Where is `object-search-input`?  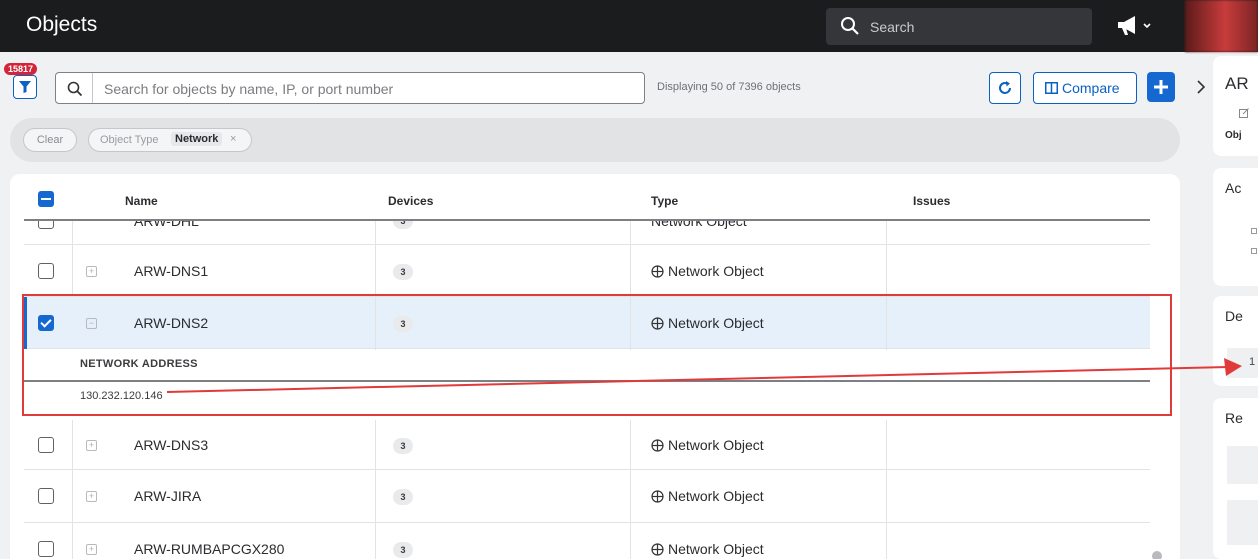 object-search-input is located at coordinates (364, 89).